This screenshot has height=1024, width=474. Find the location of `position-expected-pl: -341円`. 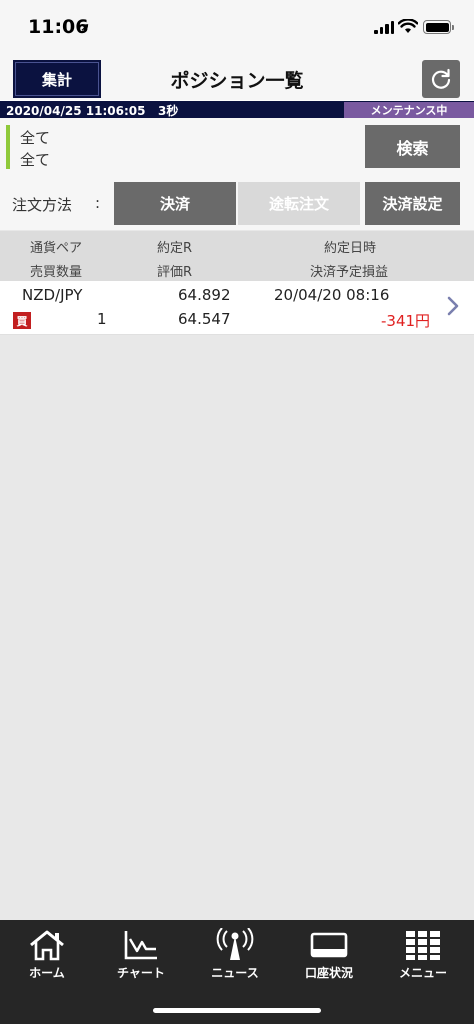

position-expected-pl: -341円 is located at coordinates (406, 321).